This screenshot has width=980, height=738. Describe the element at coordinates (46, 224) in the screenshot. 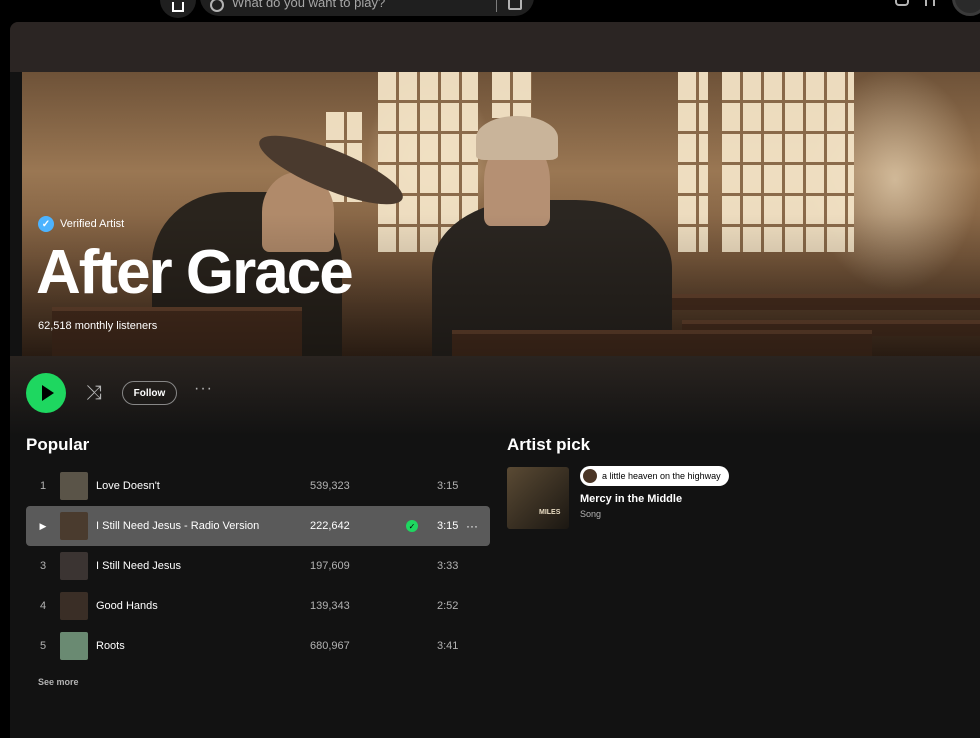

I see `verified-icon: ✓` at that location.